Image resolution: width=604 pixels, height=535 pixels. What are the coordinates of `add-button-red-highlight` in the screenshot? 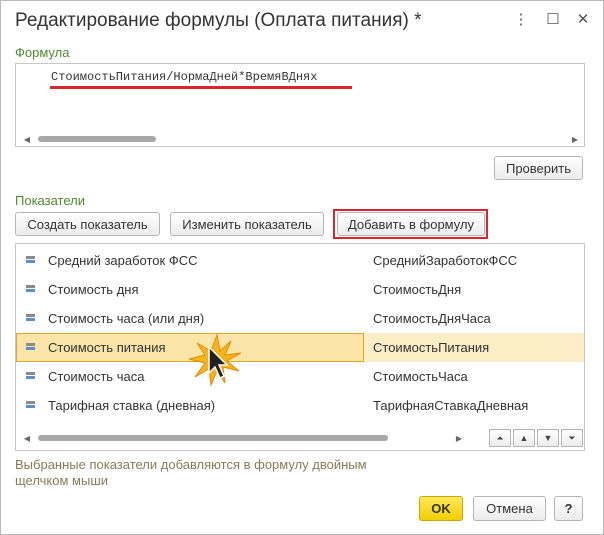 It's located at (410, 224).